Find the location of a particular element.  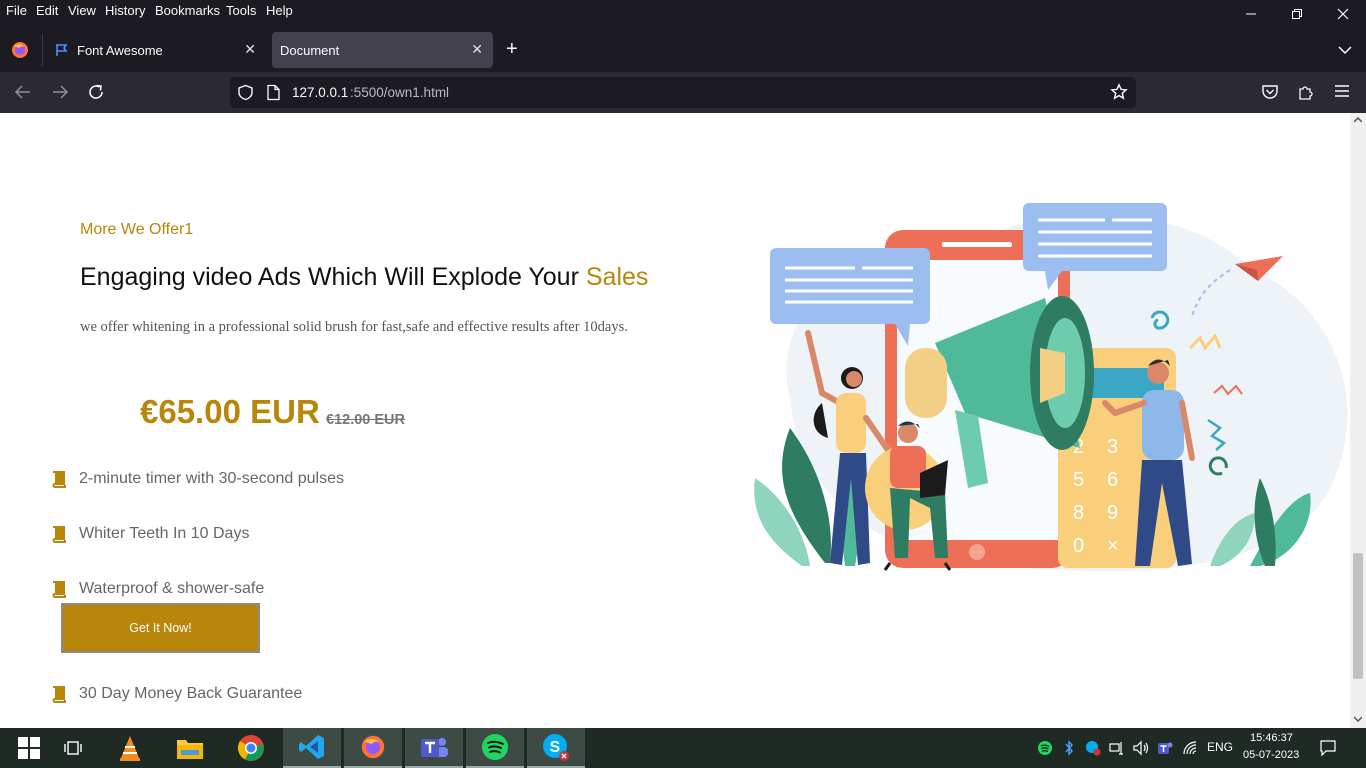

menu-tools: Tools is located at coordinates (241, 10).